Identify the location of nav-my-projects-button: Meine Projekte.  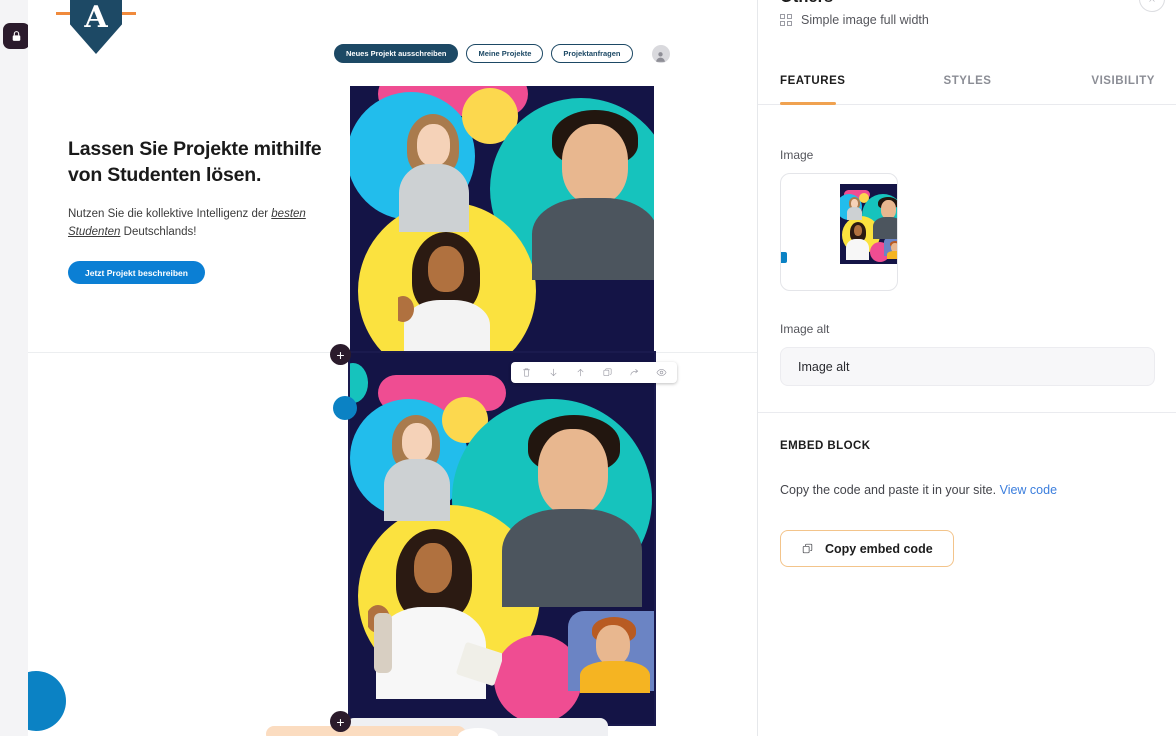
(505, 53).